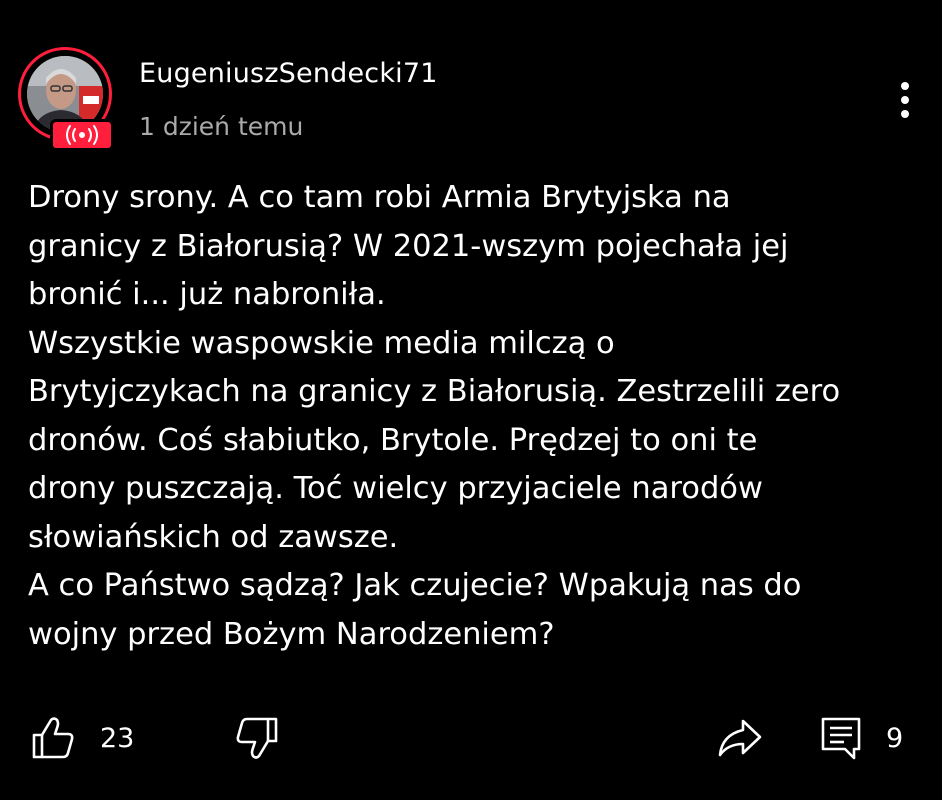  I want to click on live-badge, so click(82, 135).